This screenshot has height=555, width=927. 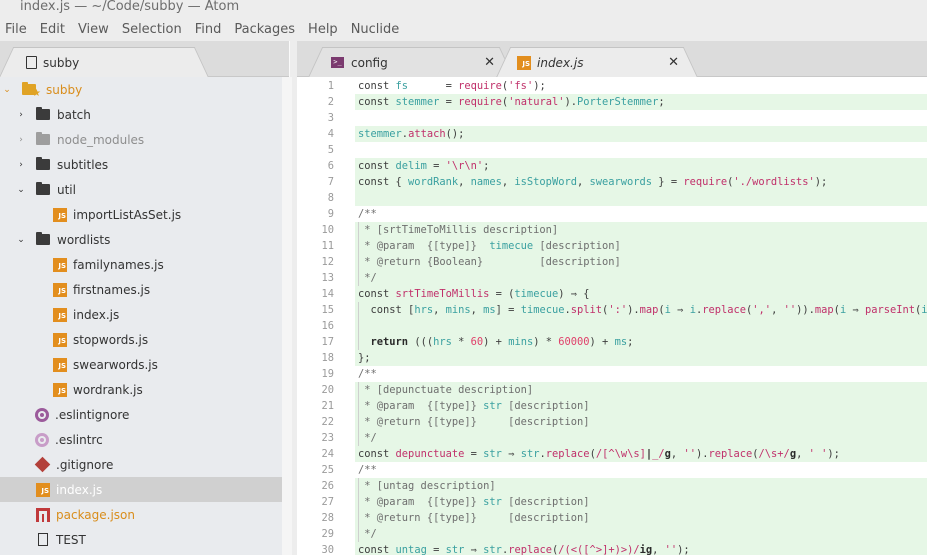 What do you see at coordinates (208, 29) in the screenshot?
I see `menu-find: Find` at bounding box center [208, 29].